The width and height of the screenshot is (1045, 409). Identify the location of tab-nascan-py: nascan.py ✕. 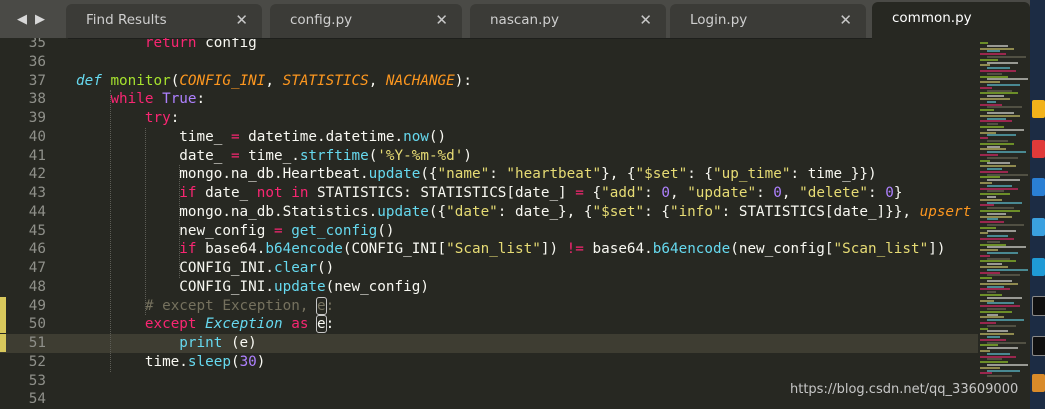
(568, 21).